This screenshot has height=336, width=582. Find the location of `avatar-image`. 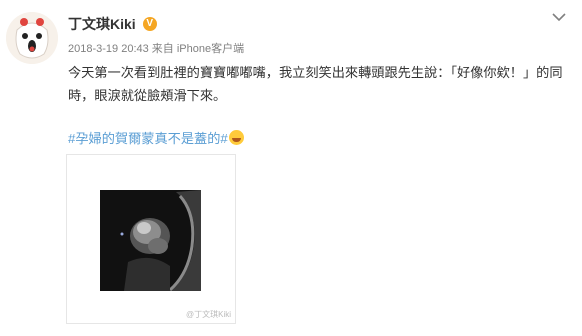

avatar-image is located at coordinates (32, 38).